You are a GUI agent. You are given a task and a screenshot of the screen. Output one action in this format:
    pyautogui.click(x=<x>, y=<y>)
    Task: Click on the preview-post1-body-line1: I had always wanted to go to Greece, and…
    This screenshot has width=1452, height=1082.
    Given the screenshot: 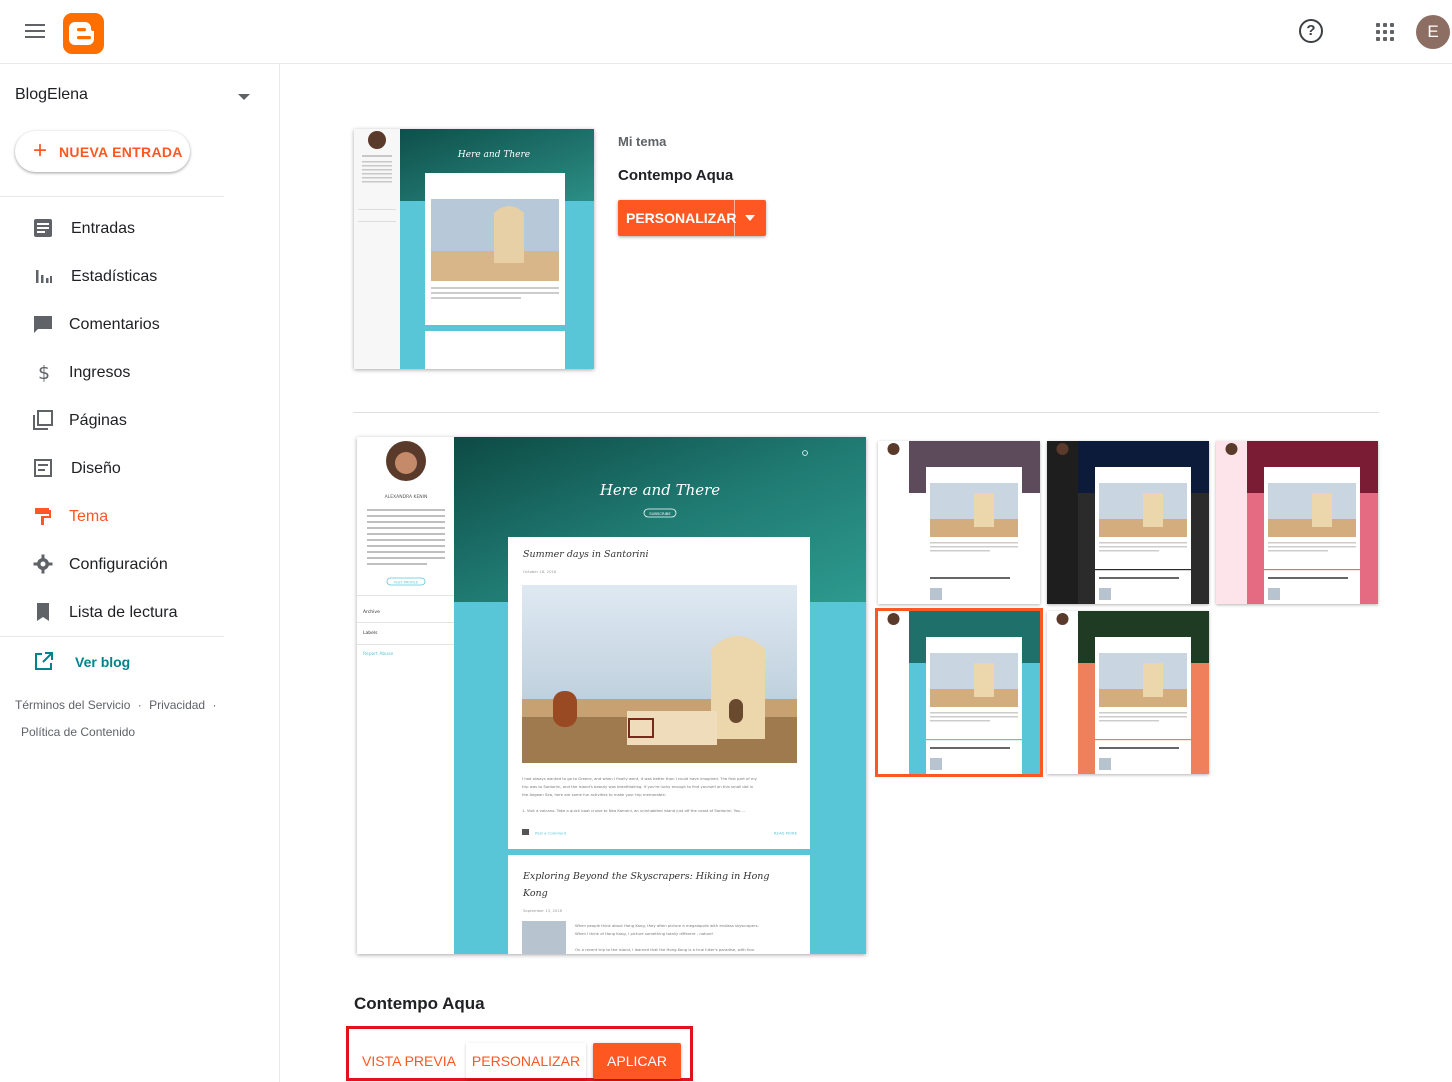 What is the action you would take?
    pyautogui.click(x=640, y=778)
    